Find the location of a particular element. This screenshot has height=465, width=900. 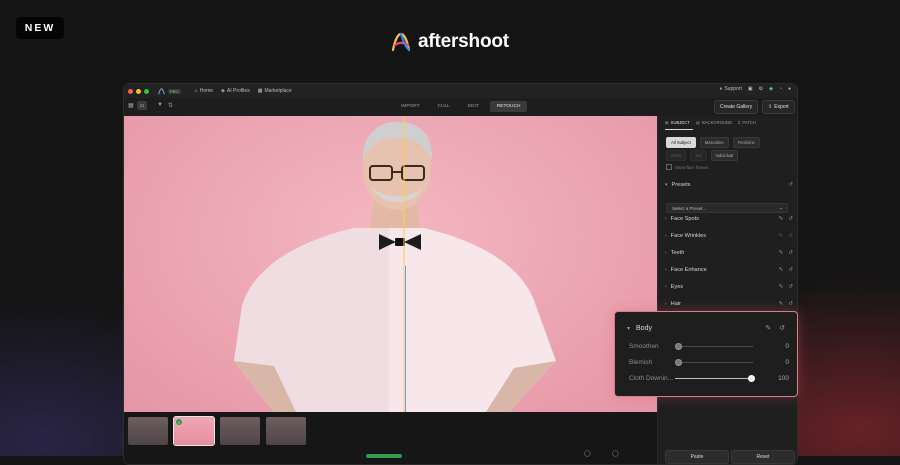

chip-masculine: Masculine is located at coordinates (714, 142).